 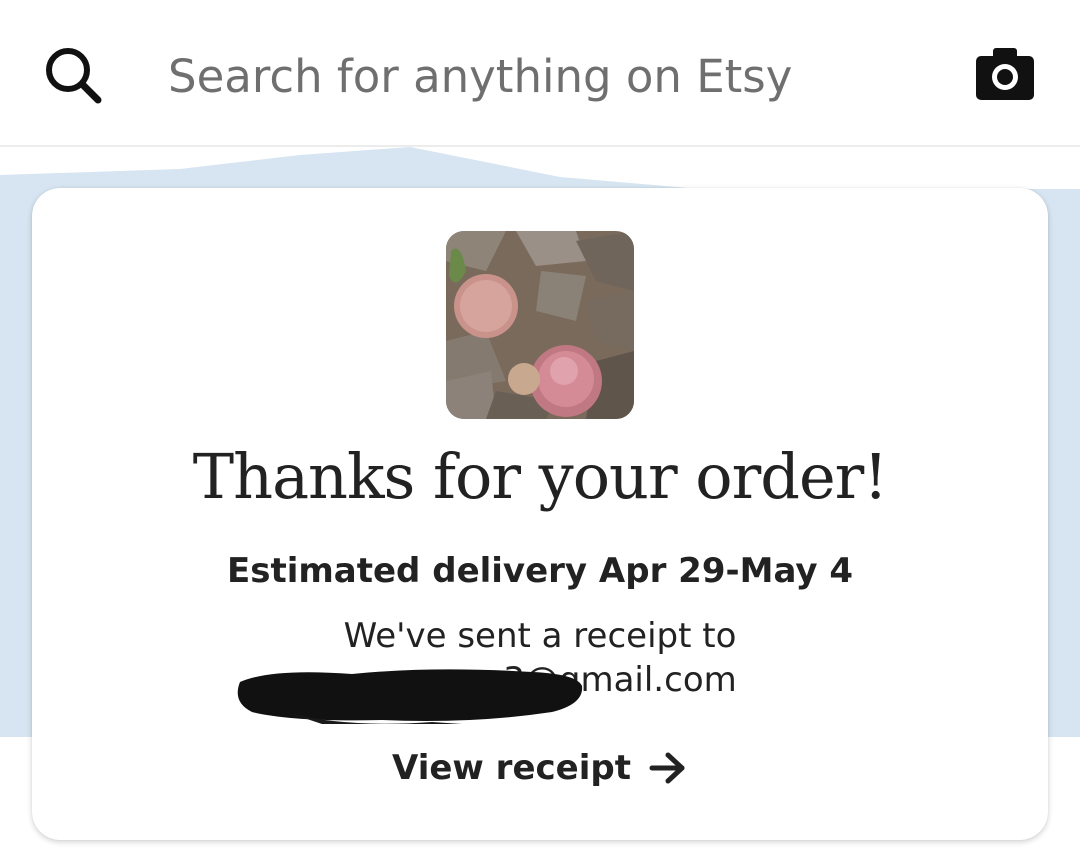 I want to click on product-image, so click(x=540, y=325).